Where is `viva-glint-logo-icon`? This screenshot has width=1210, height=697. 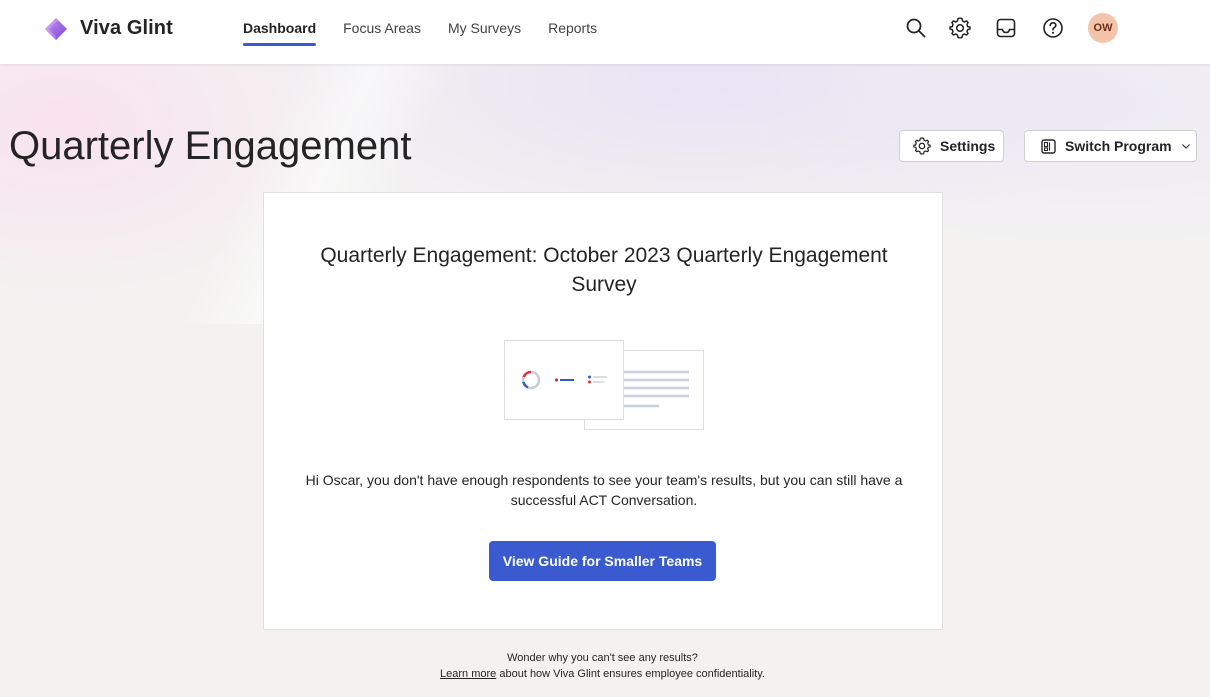
viva-glint-logo-icon is located at coordinates (56, 29).